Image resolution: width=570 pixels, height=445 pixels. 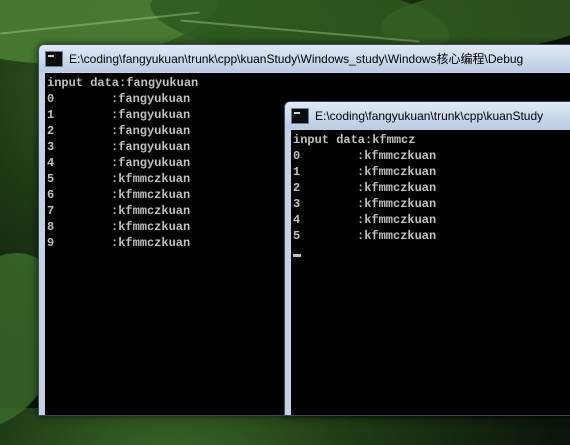 I want to click on console-line: 1 :kfmmczkuan, so click(x=431, y=172).